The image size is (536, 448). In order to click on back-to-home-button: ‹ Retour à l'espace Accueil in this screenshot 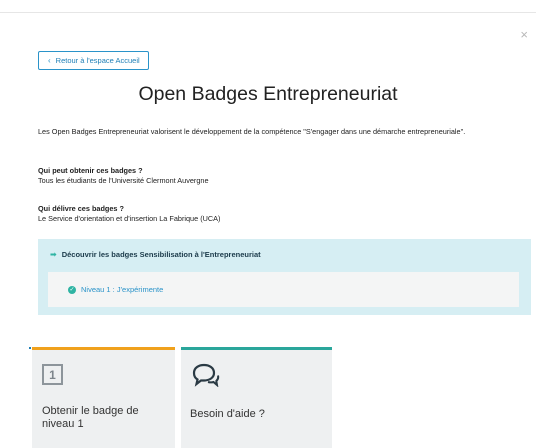, I will do `click(93, 60)`.